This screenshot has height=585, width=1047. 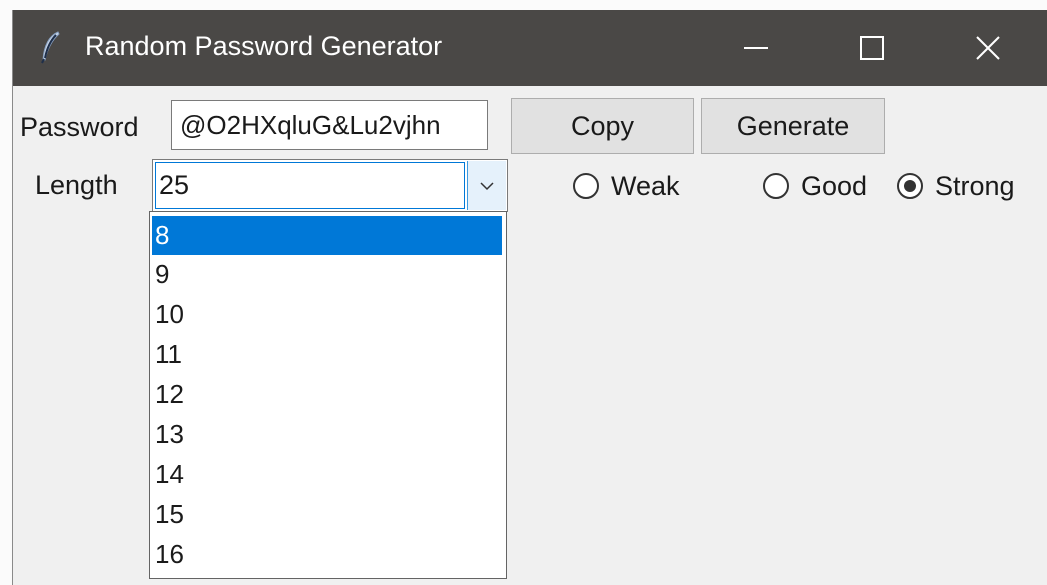 I want to click on length-label: Length, so click(x=76, y=185).